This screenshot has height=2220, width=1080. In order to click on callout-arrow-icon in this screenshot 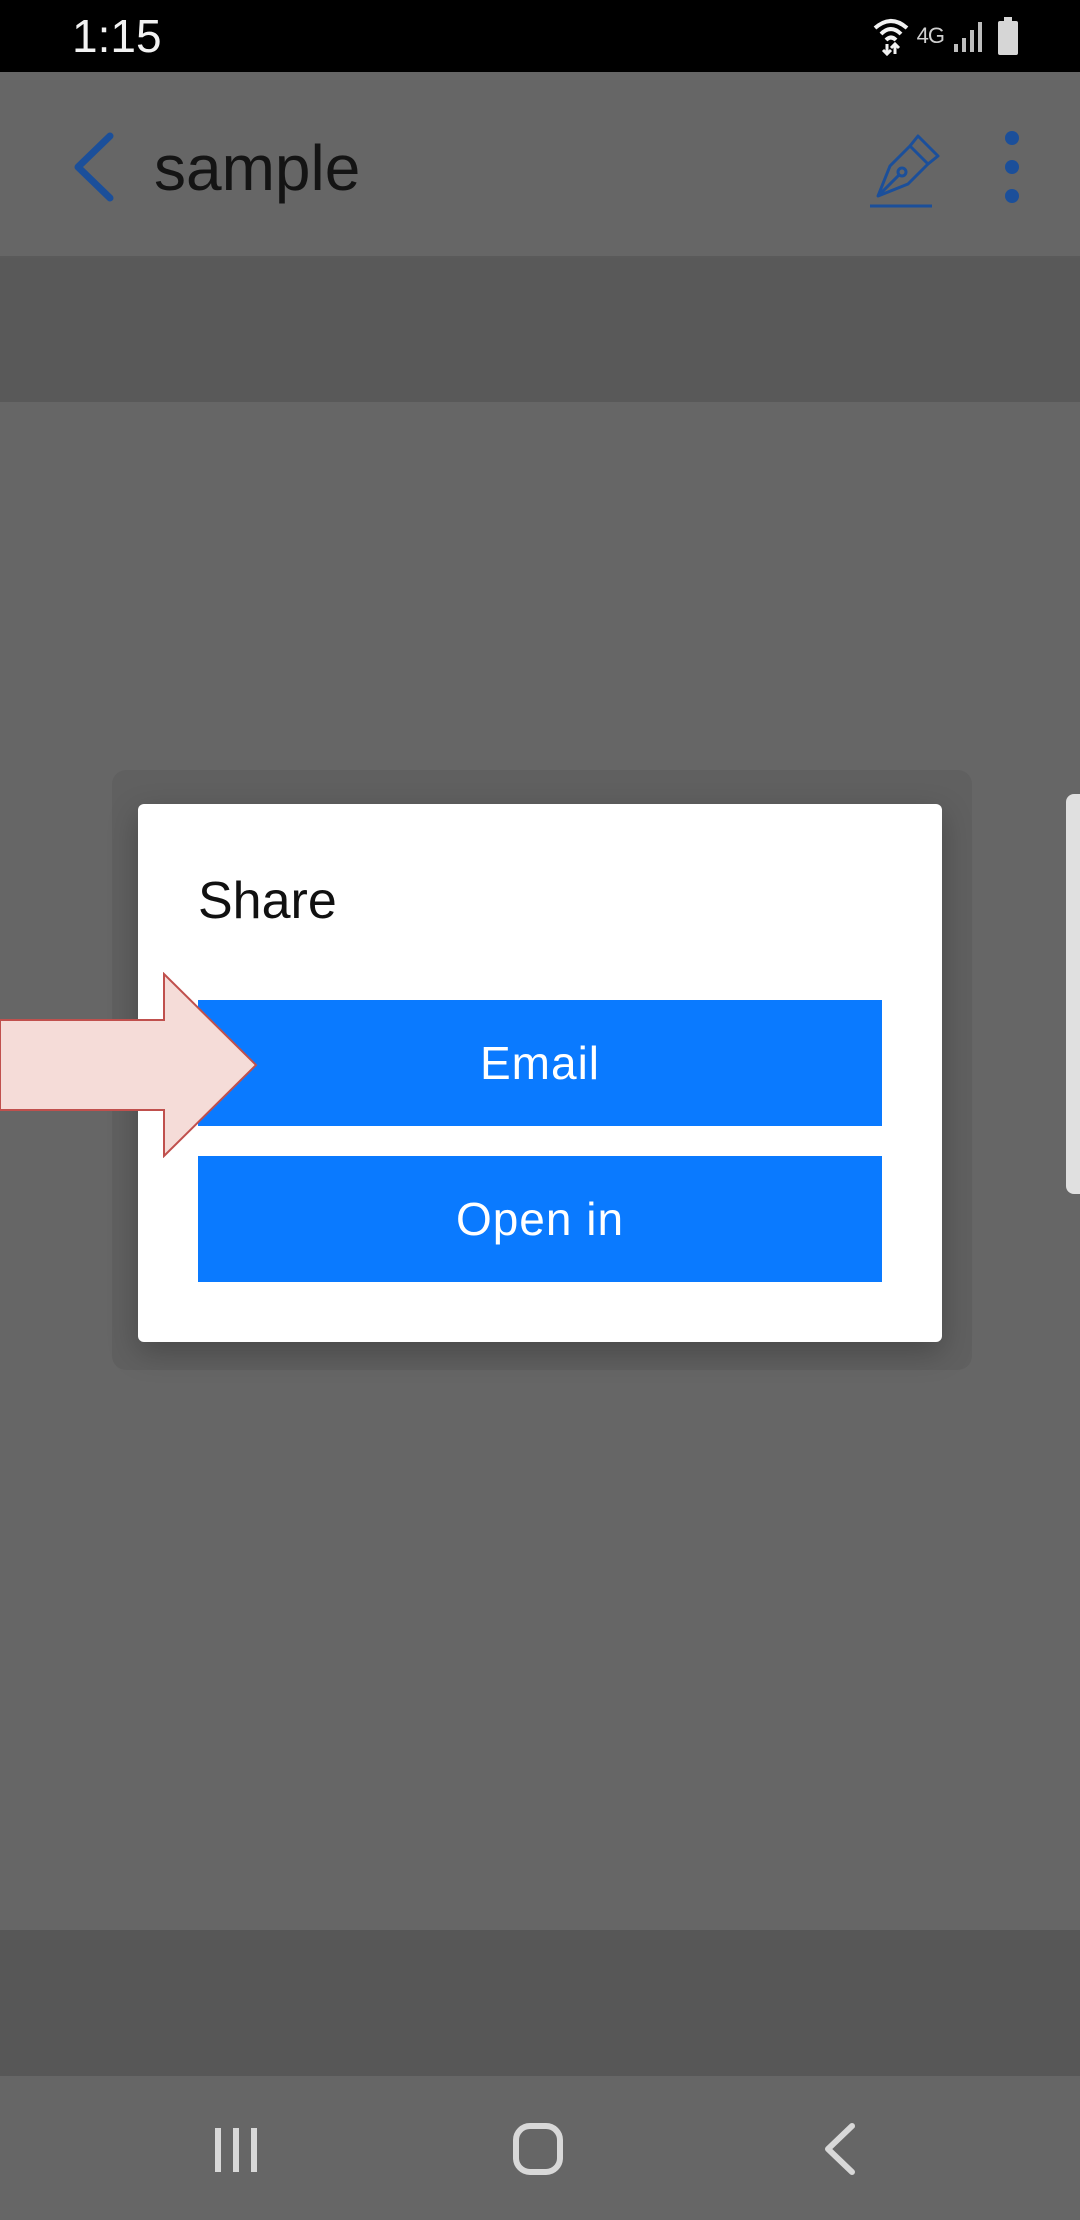, I will do `click(129, 1065)`.